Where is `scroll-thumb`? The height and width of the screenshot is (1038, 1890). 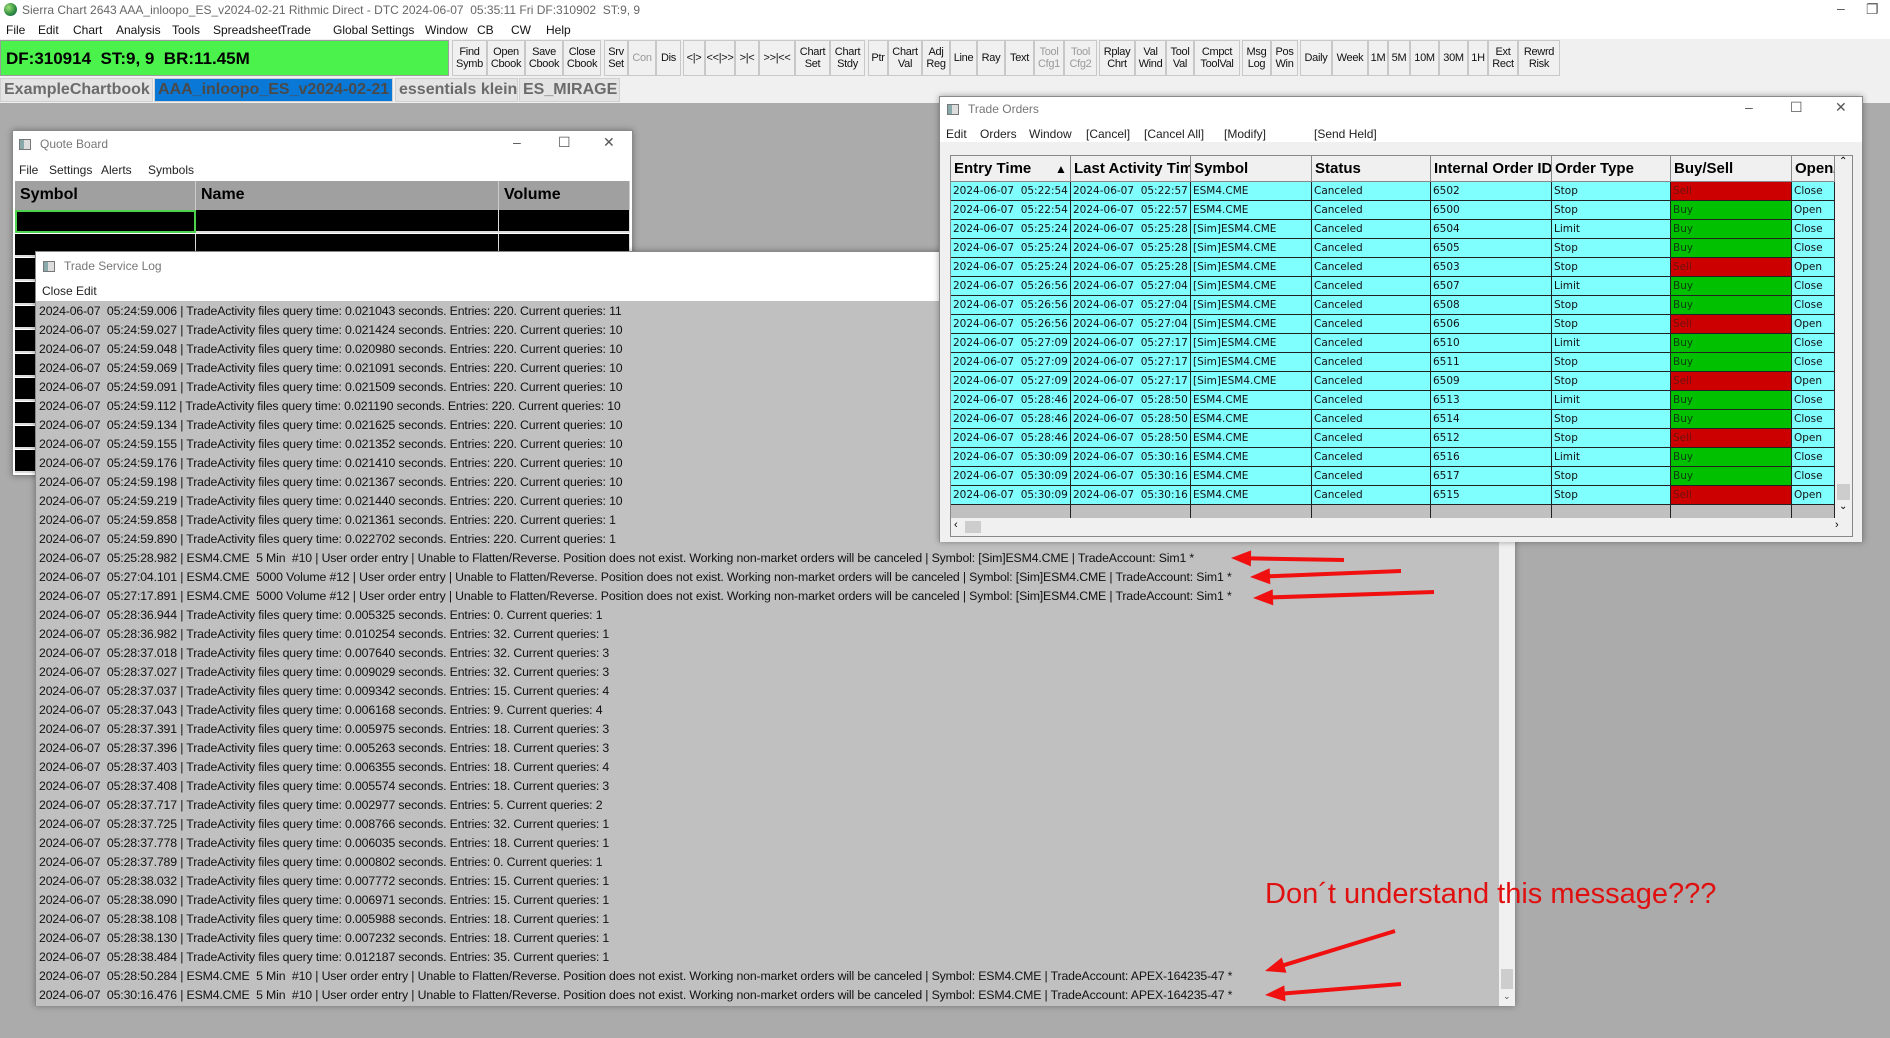 scroll-thumb is located at coordinates (1843, 492).